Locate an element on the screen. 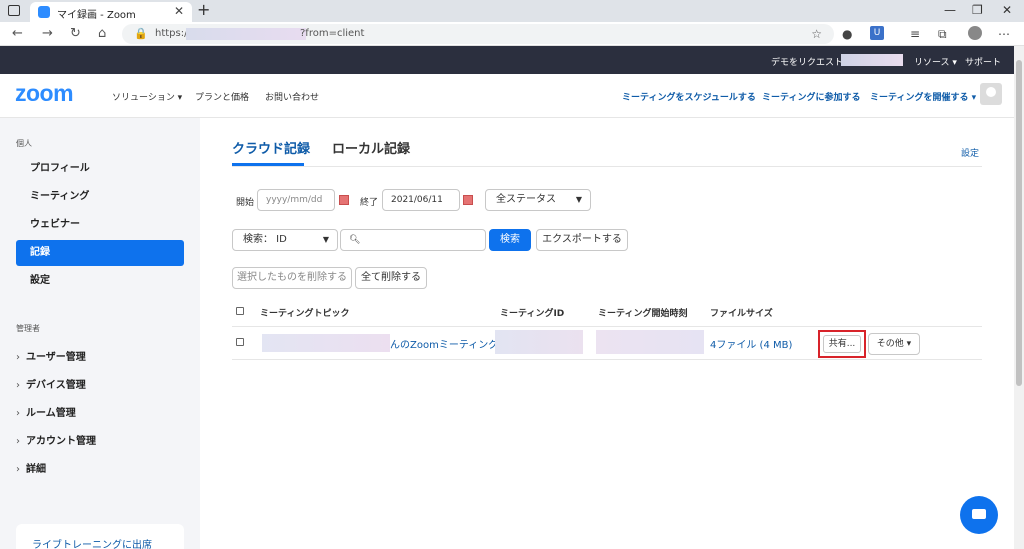 This screenshot has width=1024, height=549. page-scrollbar is located at coordinates (1019, 297).